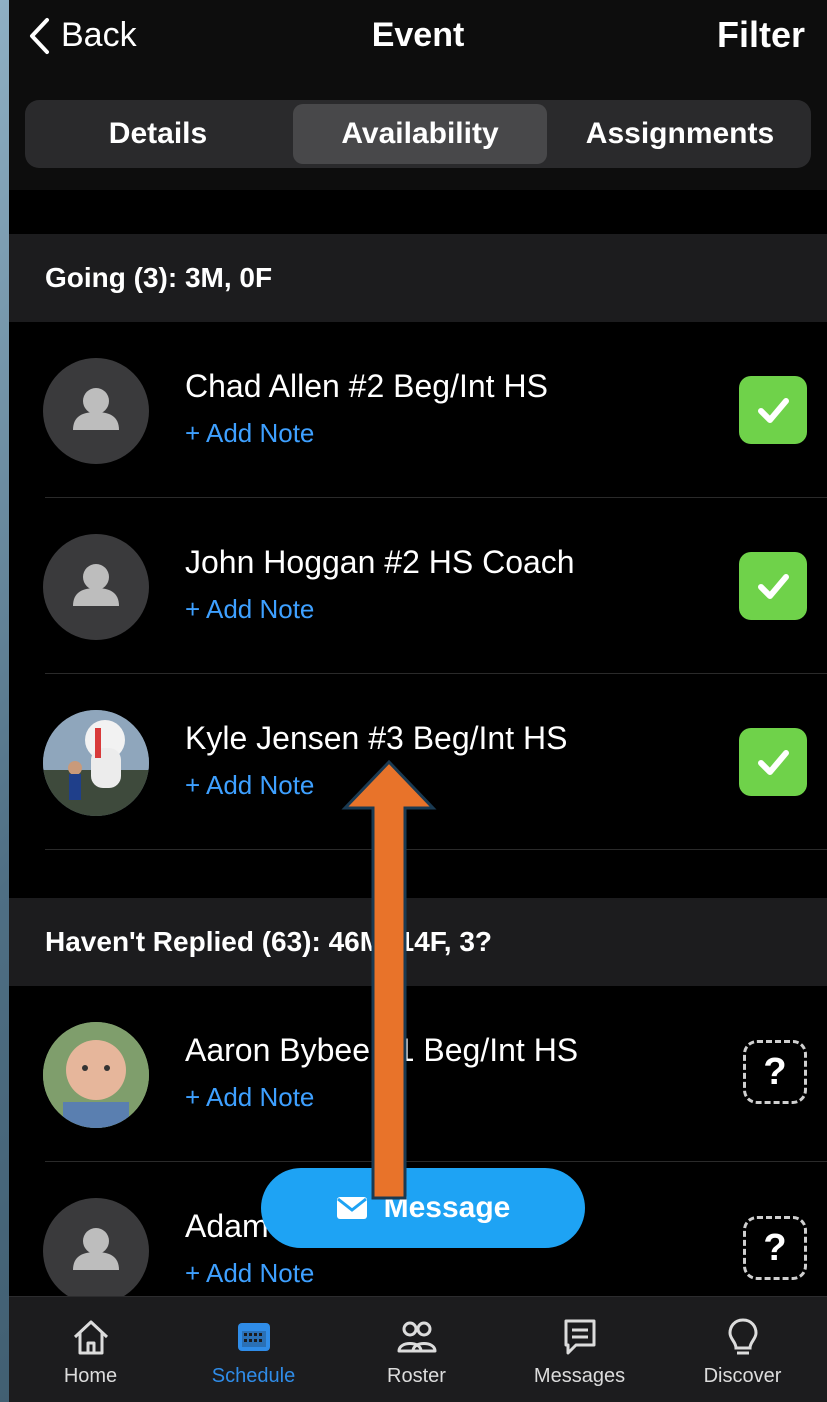  I want to click on list-item: Chad Allen #2 Beg/Int HS + Add Note, so click(418, 410).